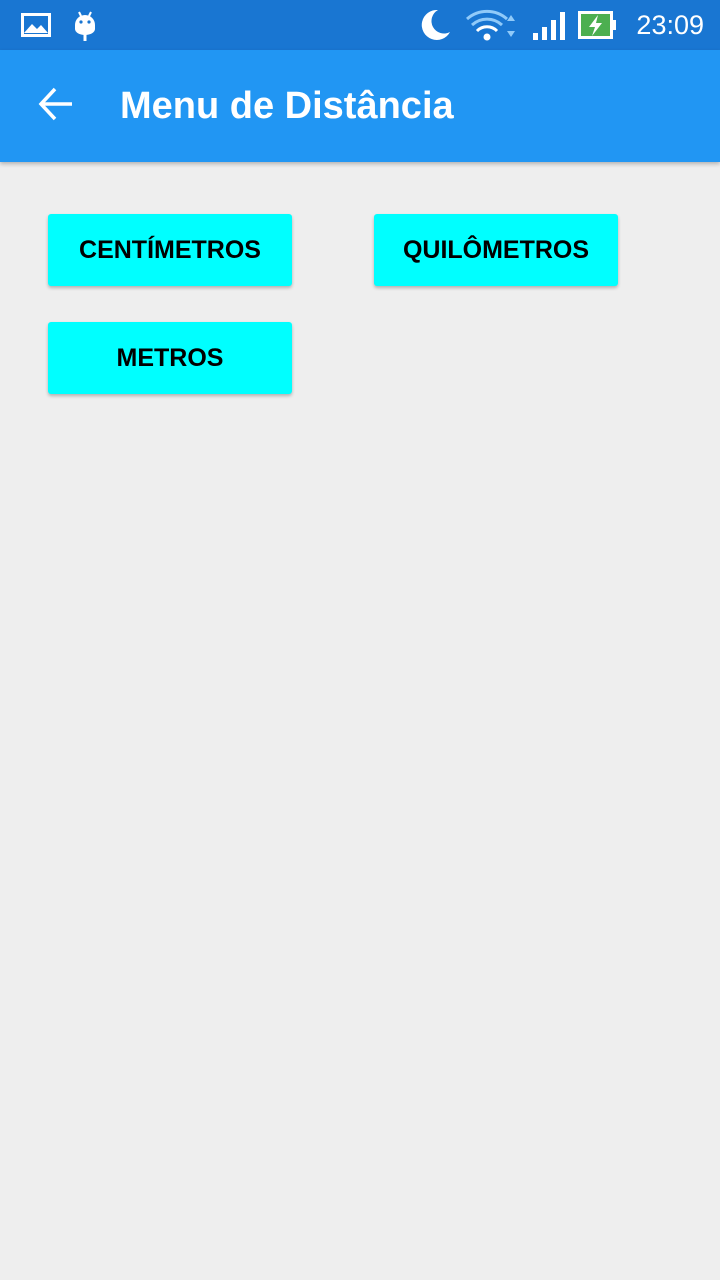 This screenshot has height=1280, width=720. Describe the element at coordinates (36, 25) in the screenshot. I see `image-icon` at that location.